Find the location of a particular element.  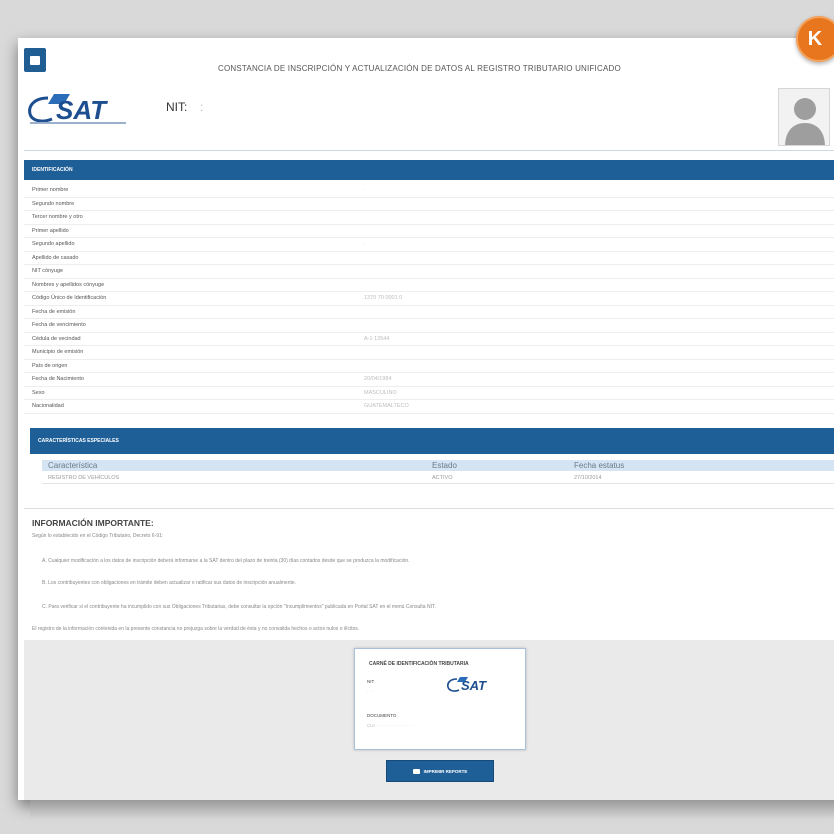

field-label: Código Único de Identificación is located at coordinates (69, 298).